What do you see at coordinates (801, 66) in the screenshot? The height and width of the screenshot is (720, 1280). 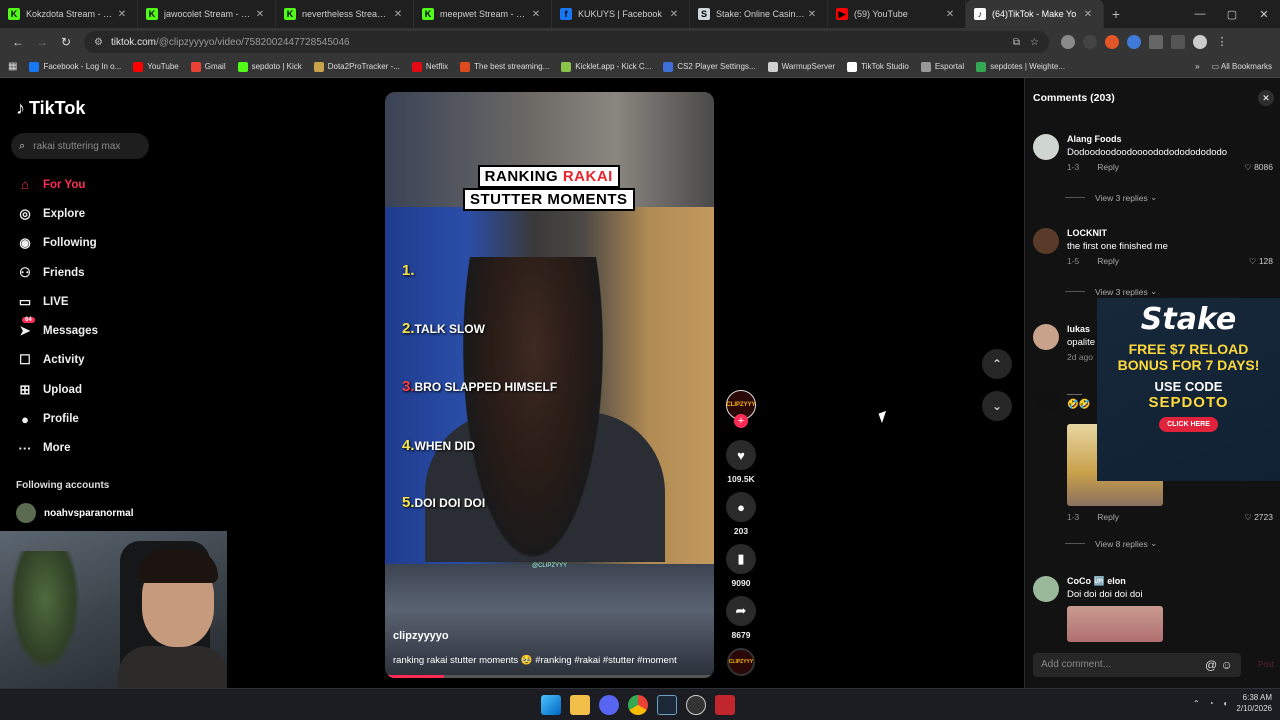 I see `bookmark-item: WarmupServer` at bounding box center [801, 66].